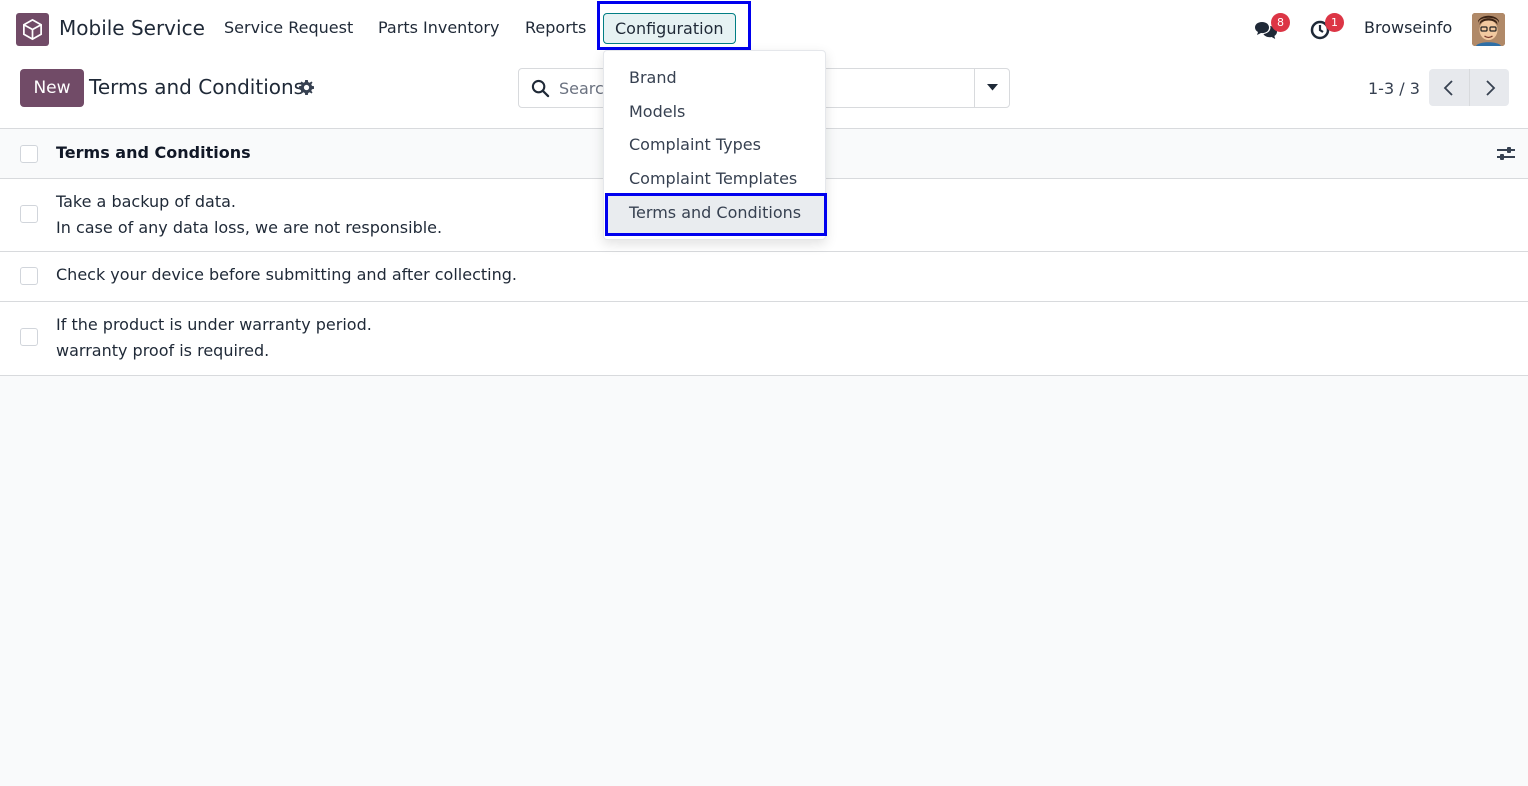 This screenshot has width=1528, height=786. I want to click on dropdown-item-complaint-templates: Complaint Templates, so click(713, 178).